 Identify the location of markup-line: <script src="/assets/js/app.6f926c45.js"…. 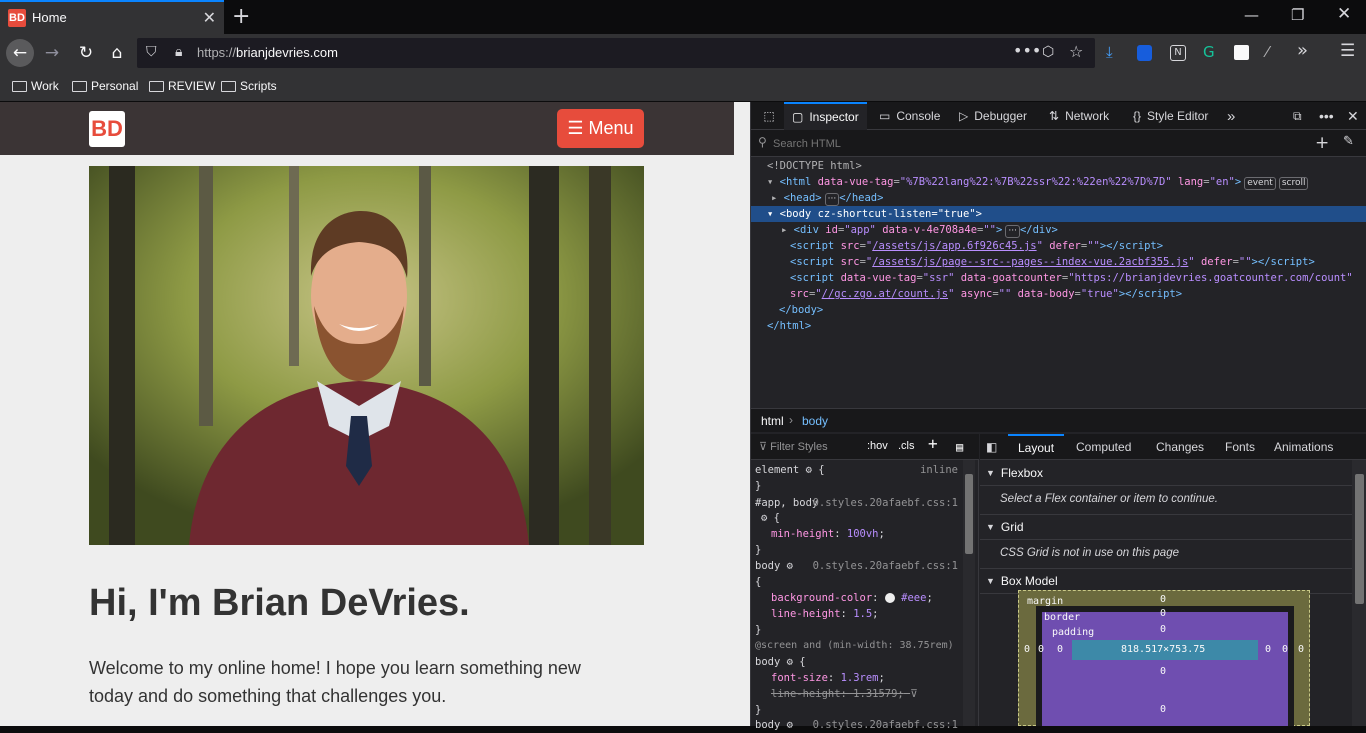
(1058, 246).